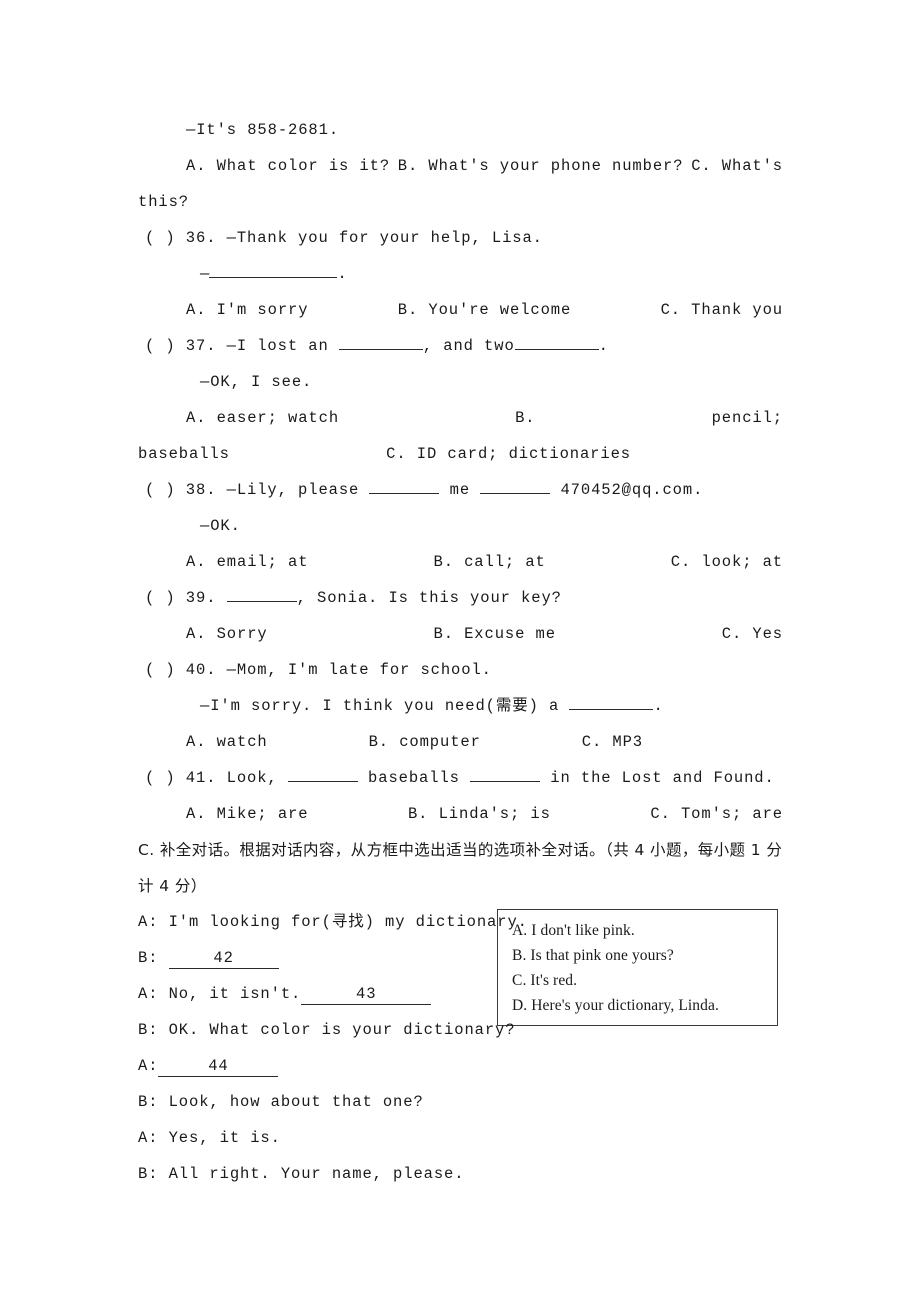 The height and width of the screenshot is (1302, 920). Describe the element at coordinates (603, 346) in the screenshot. I see `question-37-text-post: .` at that location.